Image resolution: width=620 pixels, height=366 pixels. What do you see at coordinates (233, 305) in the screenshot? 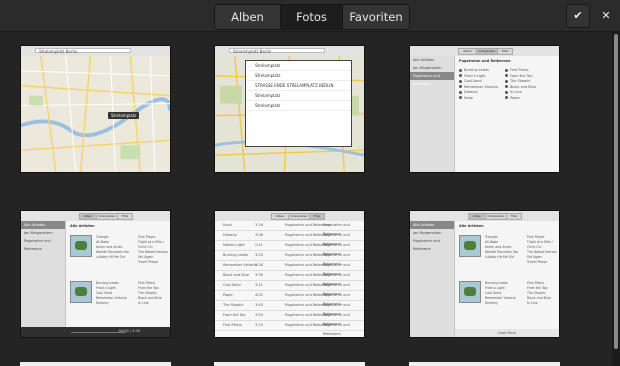
I see `song-title: The Skeptic` at bounding box center [233, 305].